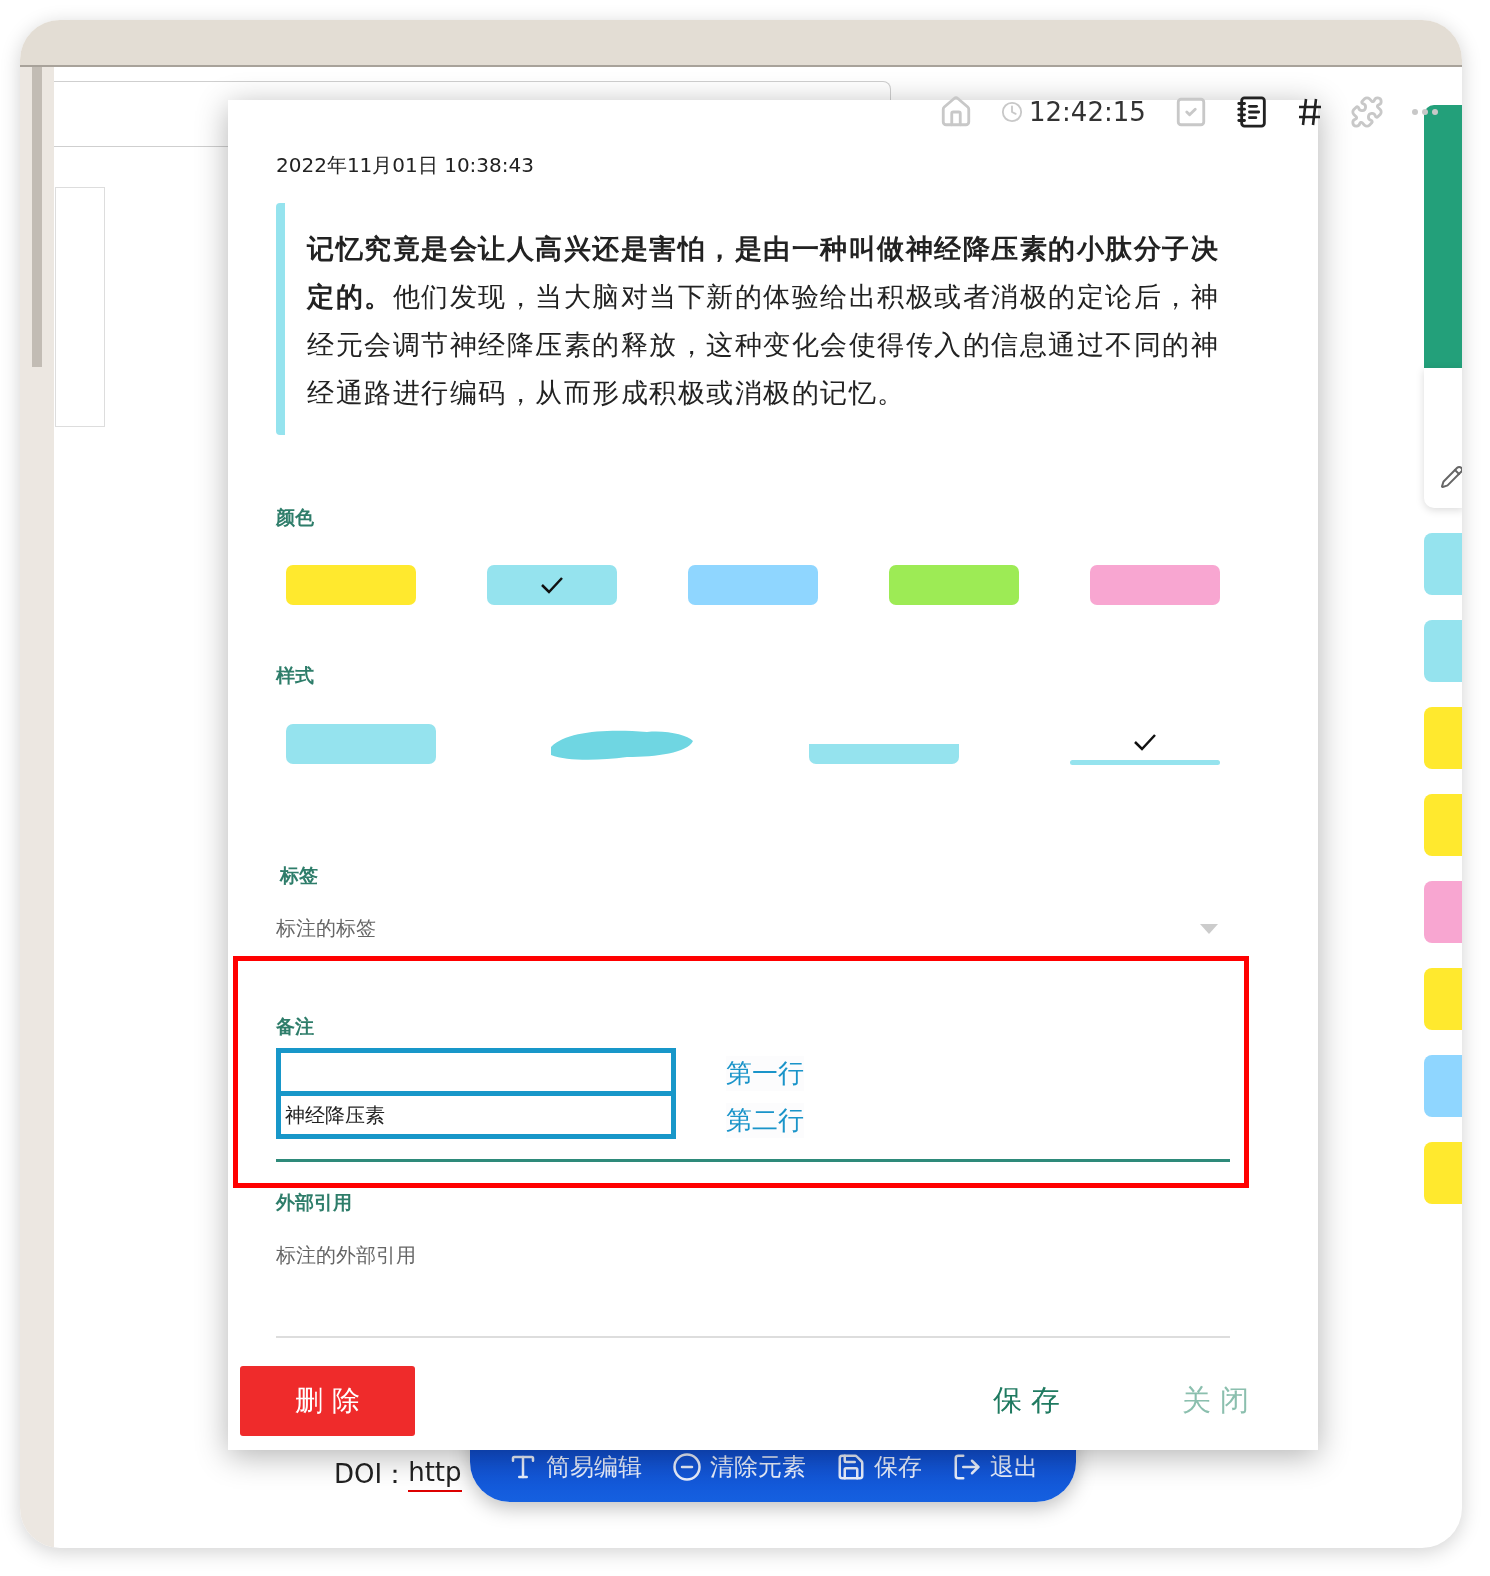  Describe the element at coordinates (299, 875) in the screenshot. I see `field-label: 标签` at that location.